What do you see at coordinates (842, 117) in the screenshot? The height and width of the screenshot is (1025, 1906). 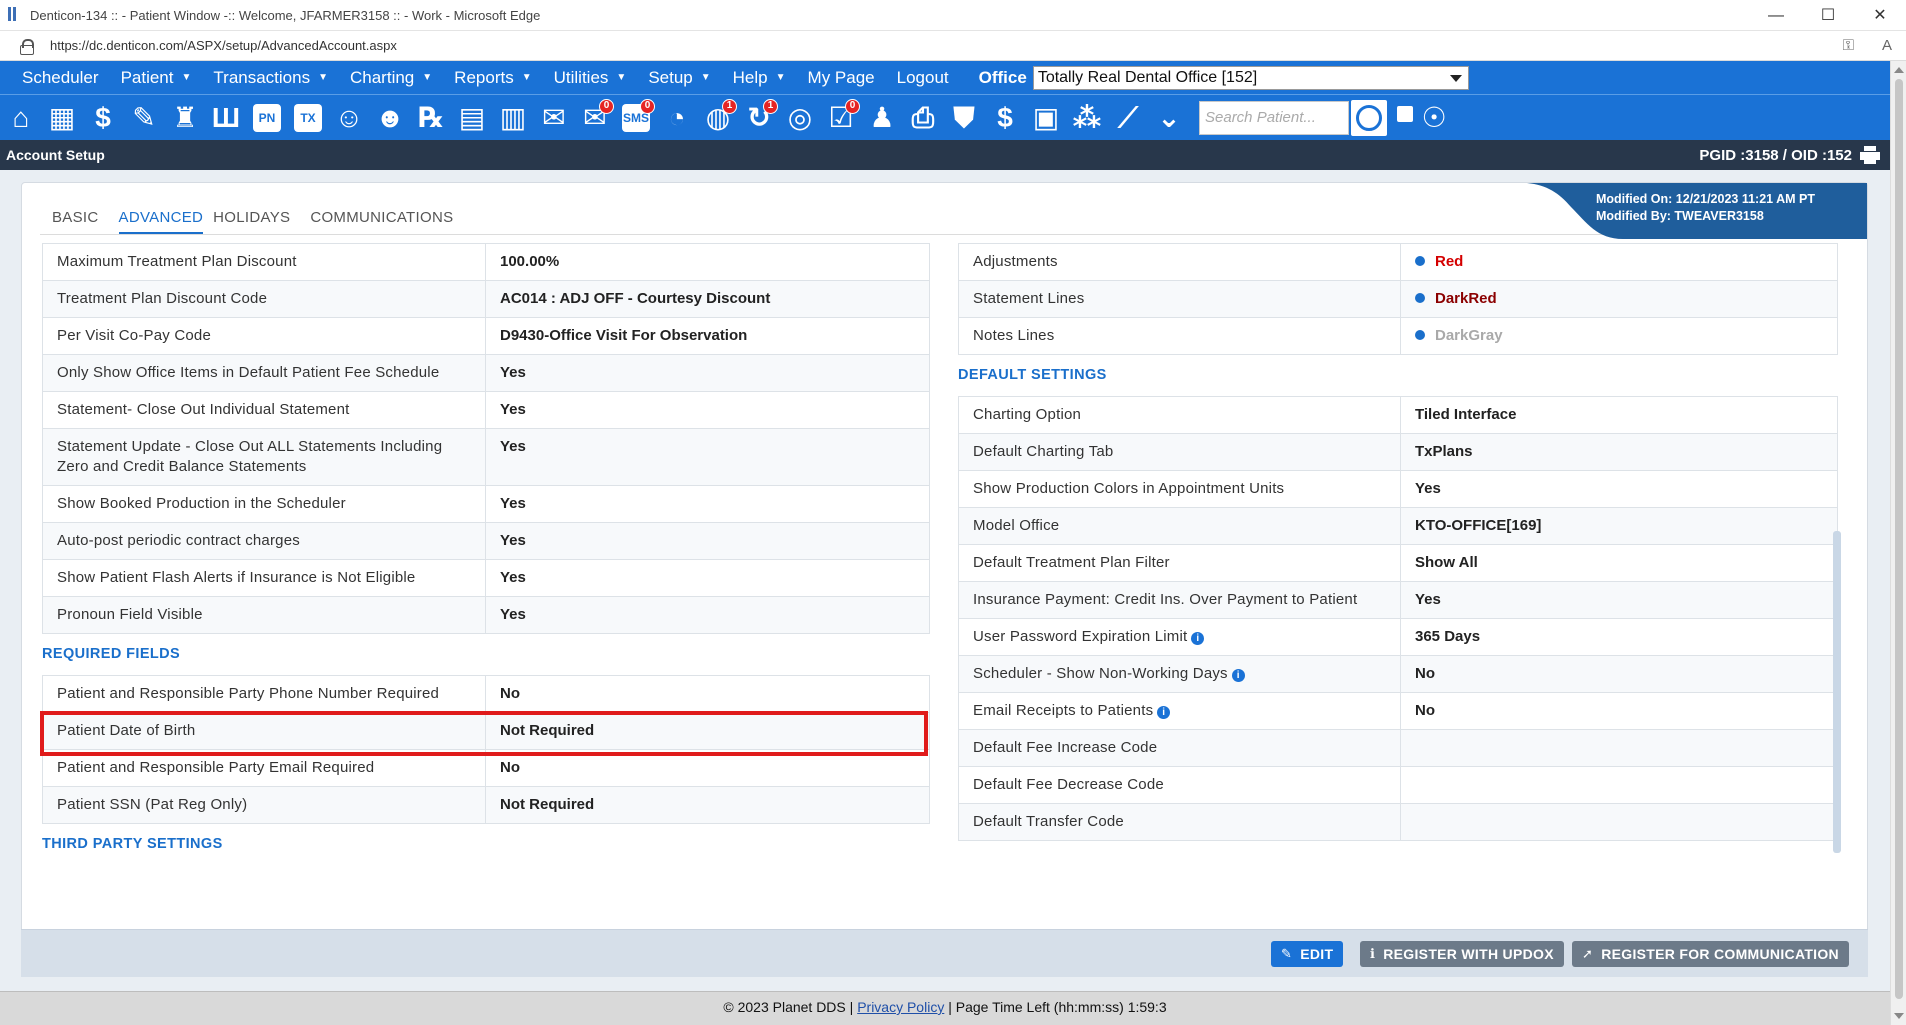 I see `checklist-icon: ☑ 0` at bounding box center [842, 117].